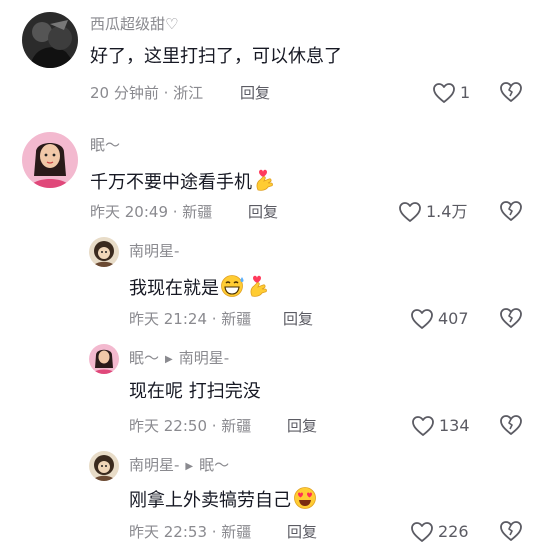 Image resolution: width=544 pixels, height=553 pixels. What do you see at coordinates (171, 182) in the screenshot?
I see `comment-text-content: 千万不要中途看手机` at bounding box center [171, 182].